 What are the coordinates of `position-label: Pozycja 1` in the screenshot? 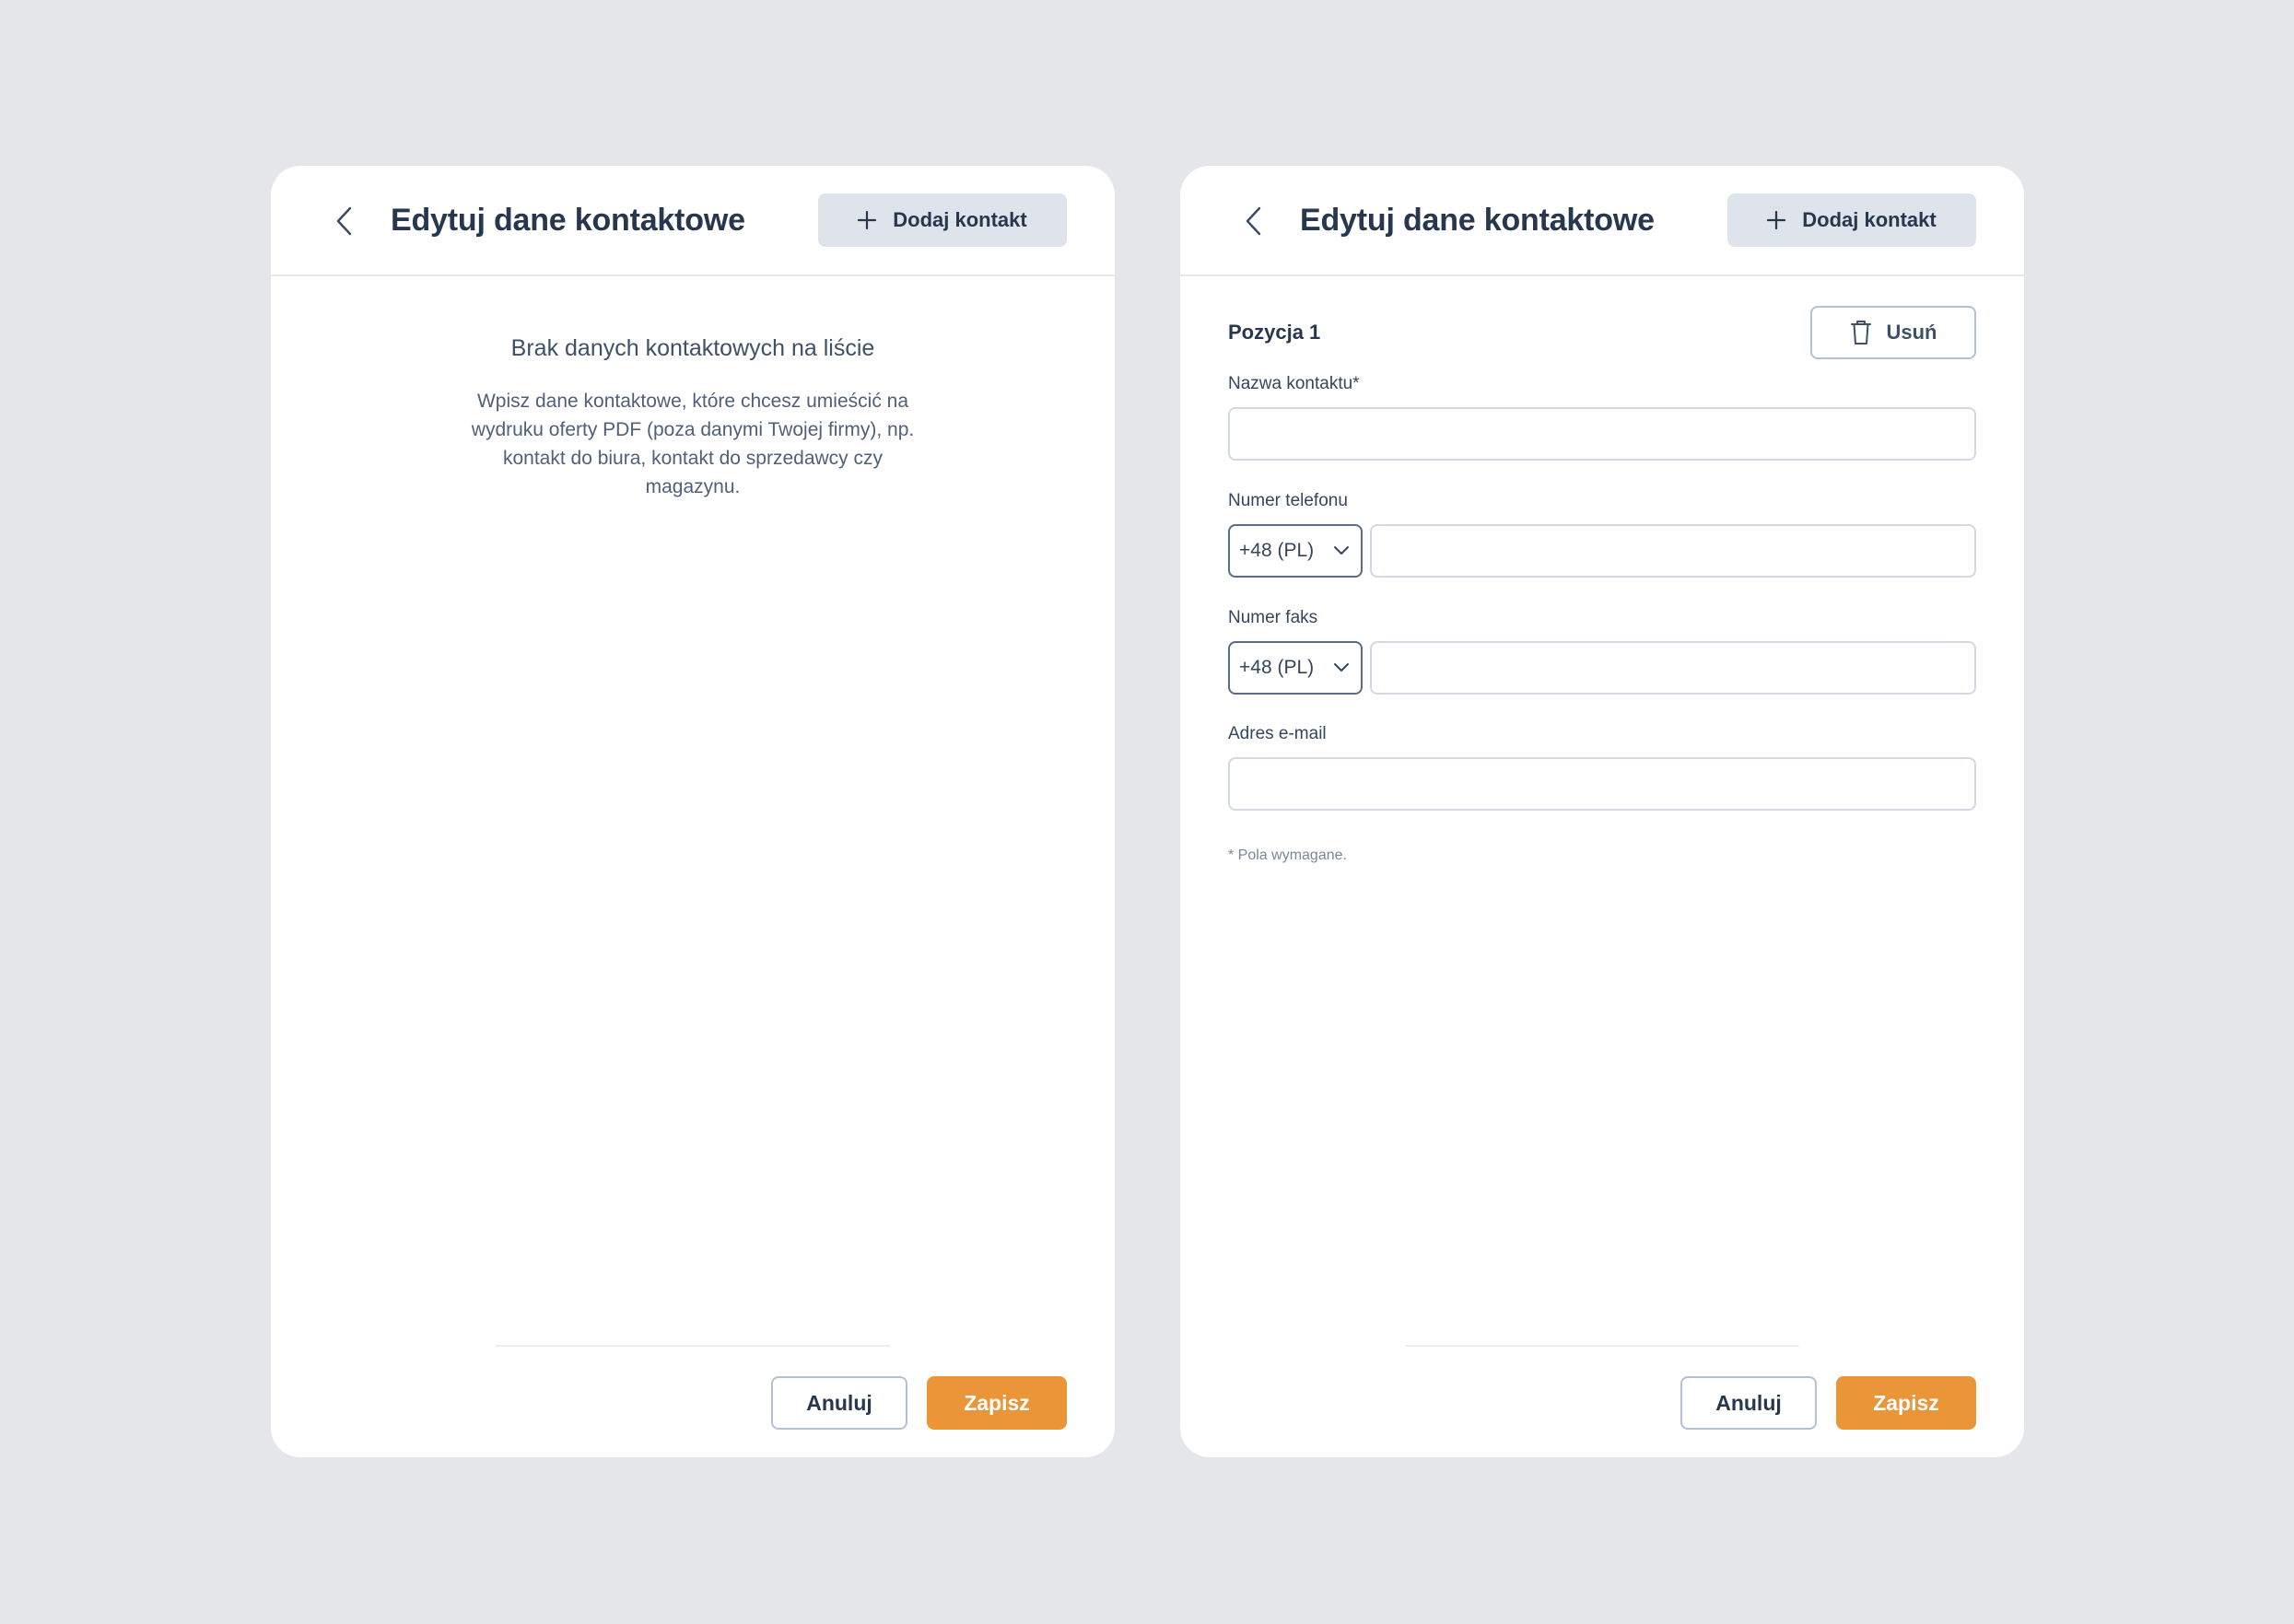 It's located at (1274, 333).